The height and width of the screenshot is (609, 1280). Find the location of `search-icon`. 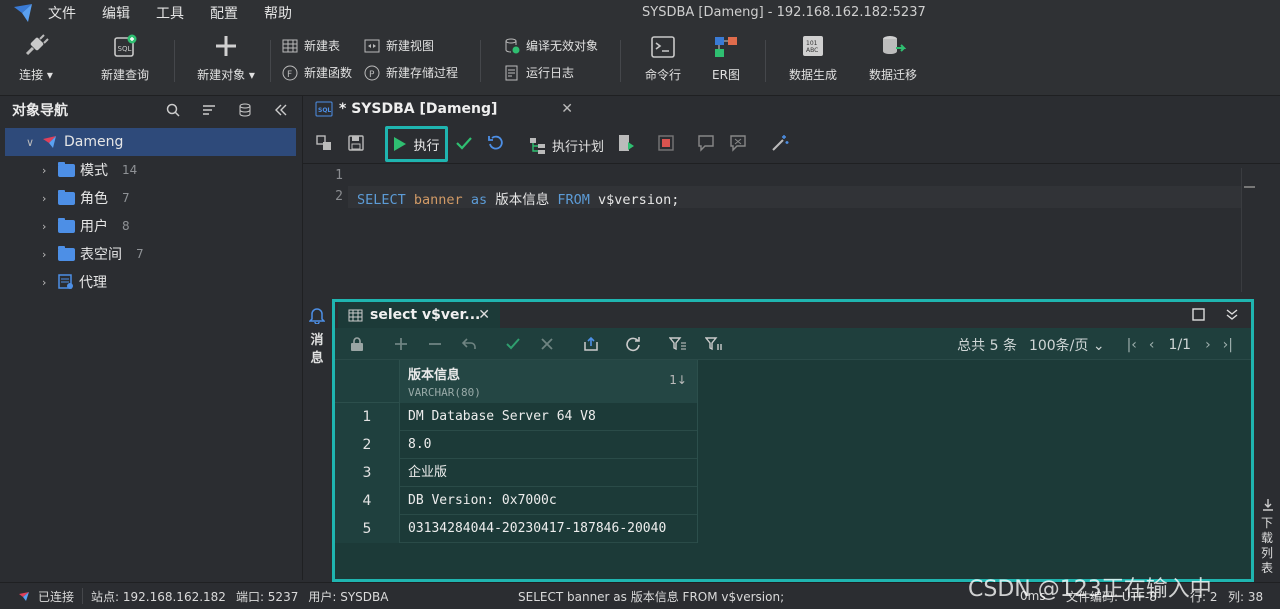

search-icon is located at coordinates (173, 110).